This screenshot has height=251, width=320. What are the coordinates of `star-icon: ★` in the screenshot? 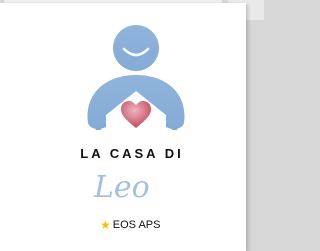 It's located at (105, 225).